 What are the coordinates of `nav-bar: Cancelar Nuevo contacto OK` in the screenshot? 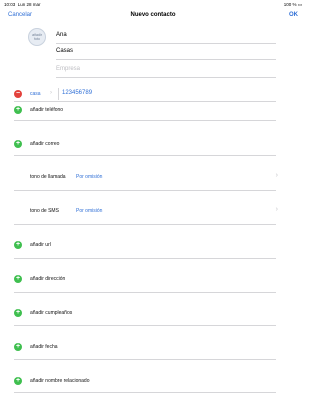 It's located at (153, 17).